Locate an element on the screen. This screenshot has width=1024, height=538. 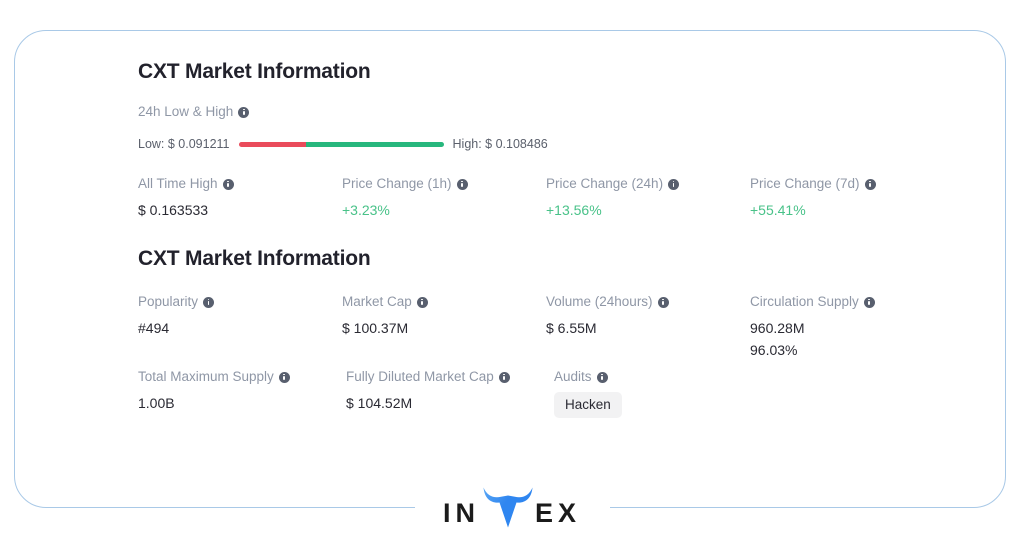
range-low-text: Low: $ 0.091211 is located at coordinates (184, 144).